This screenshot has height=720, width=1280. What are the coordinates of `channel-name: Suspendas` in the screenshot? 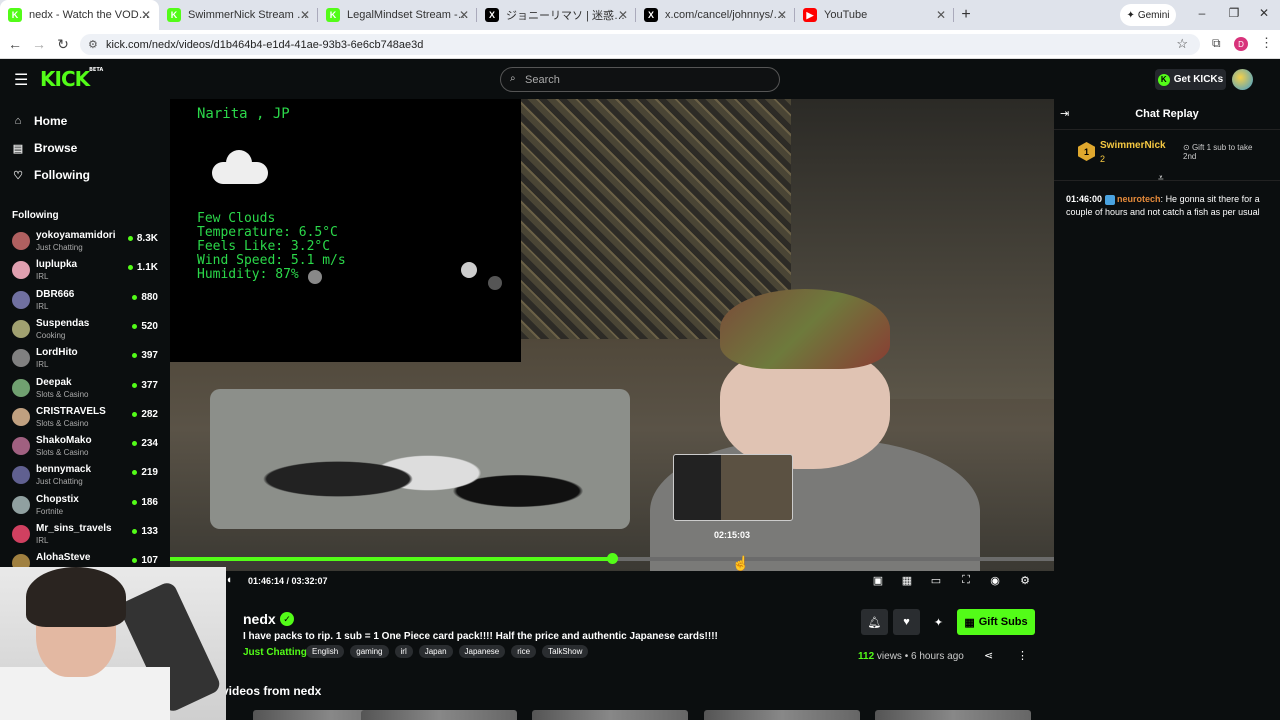 It's located at (63, 323).